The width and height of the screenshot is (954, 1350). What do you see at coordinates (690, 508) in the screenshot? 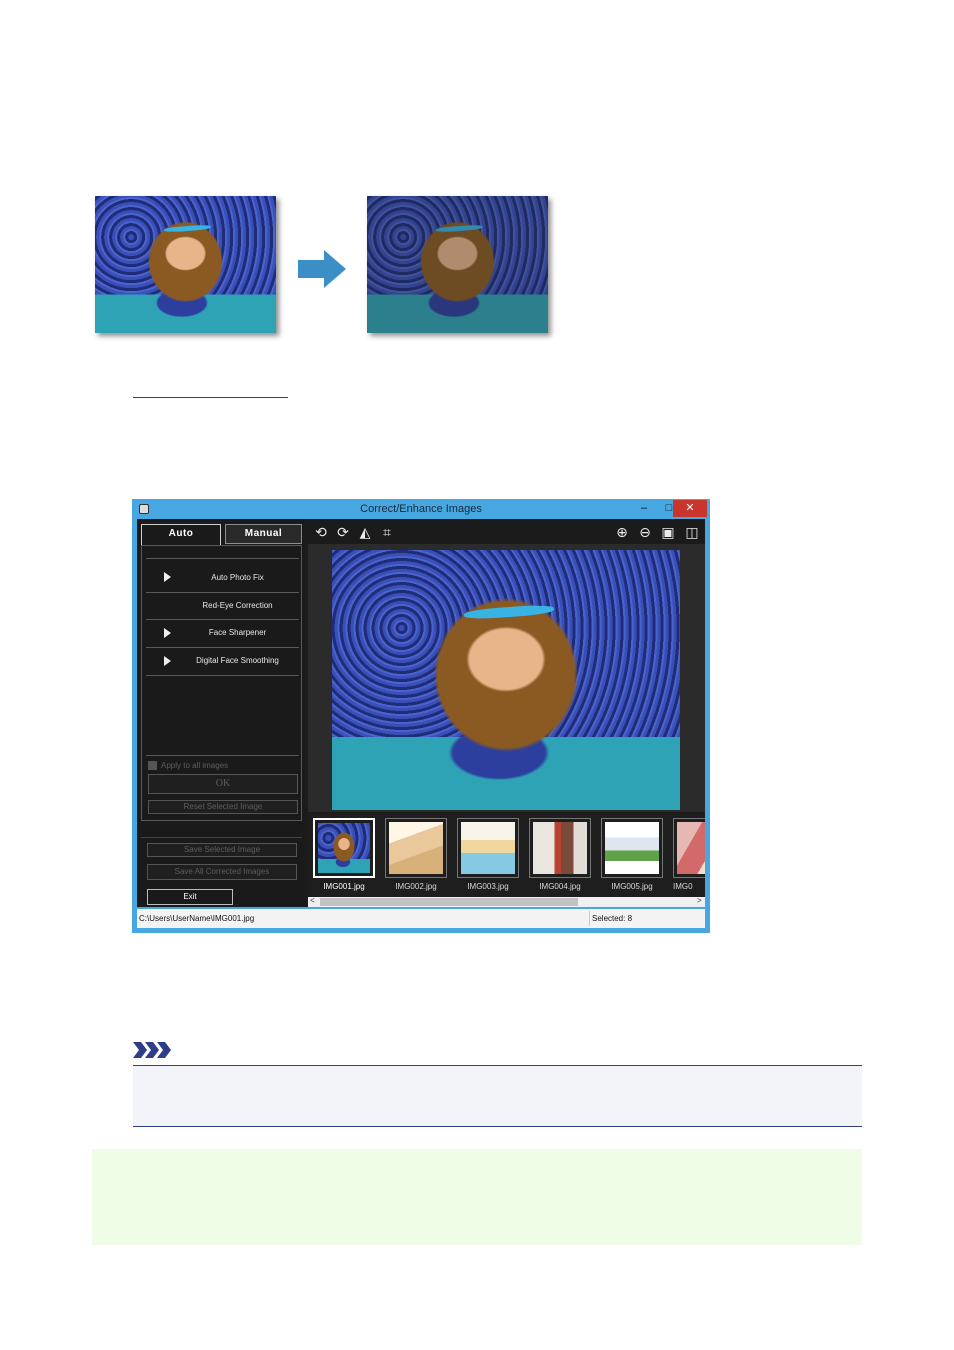
I see `close-button: ✕` at bounding box center [690, 508].